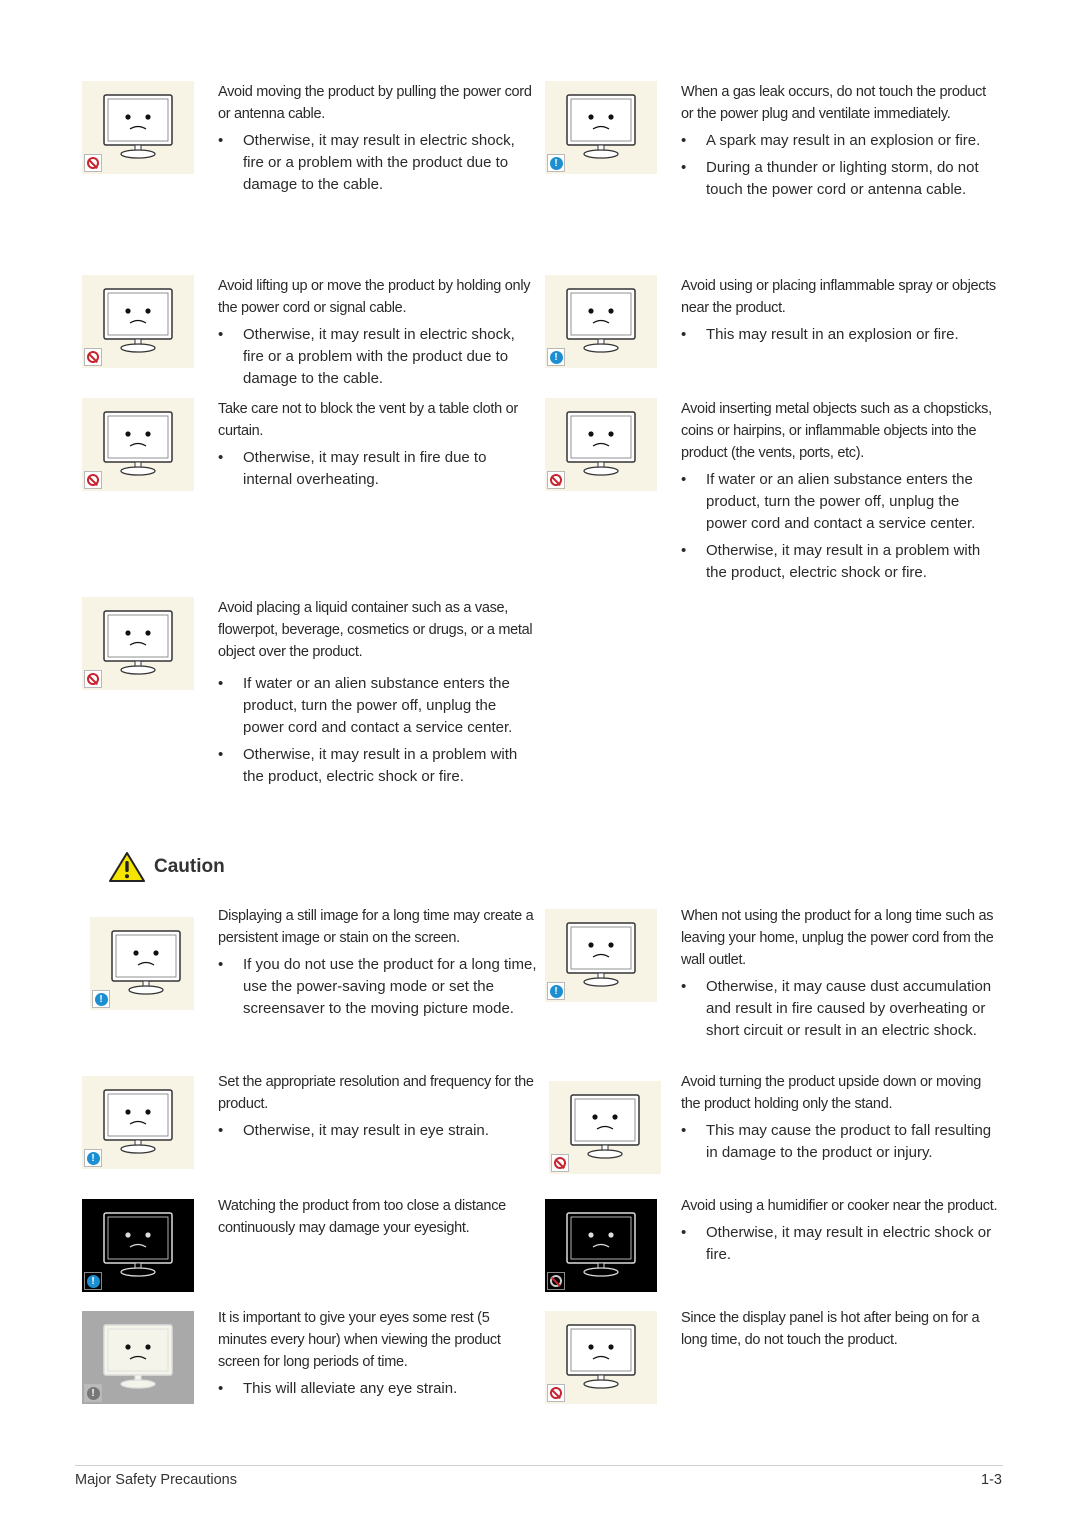 The width and height of the screenshot is (1080, 1527). What do you see at coordinates (350, 1388) in the screenshot?
I see `bullet-text: This will alleviate any eye strain.` at bounding box center [350, 1388].